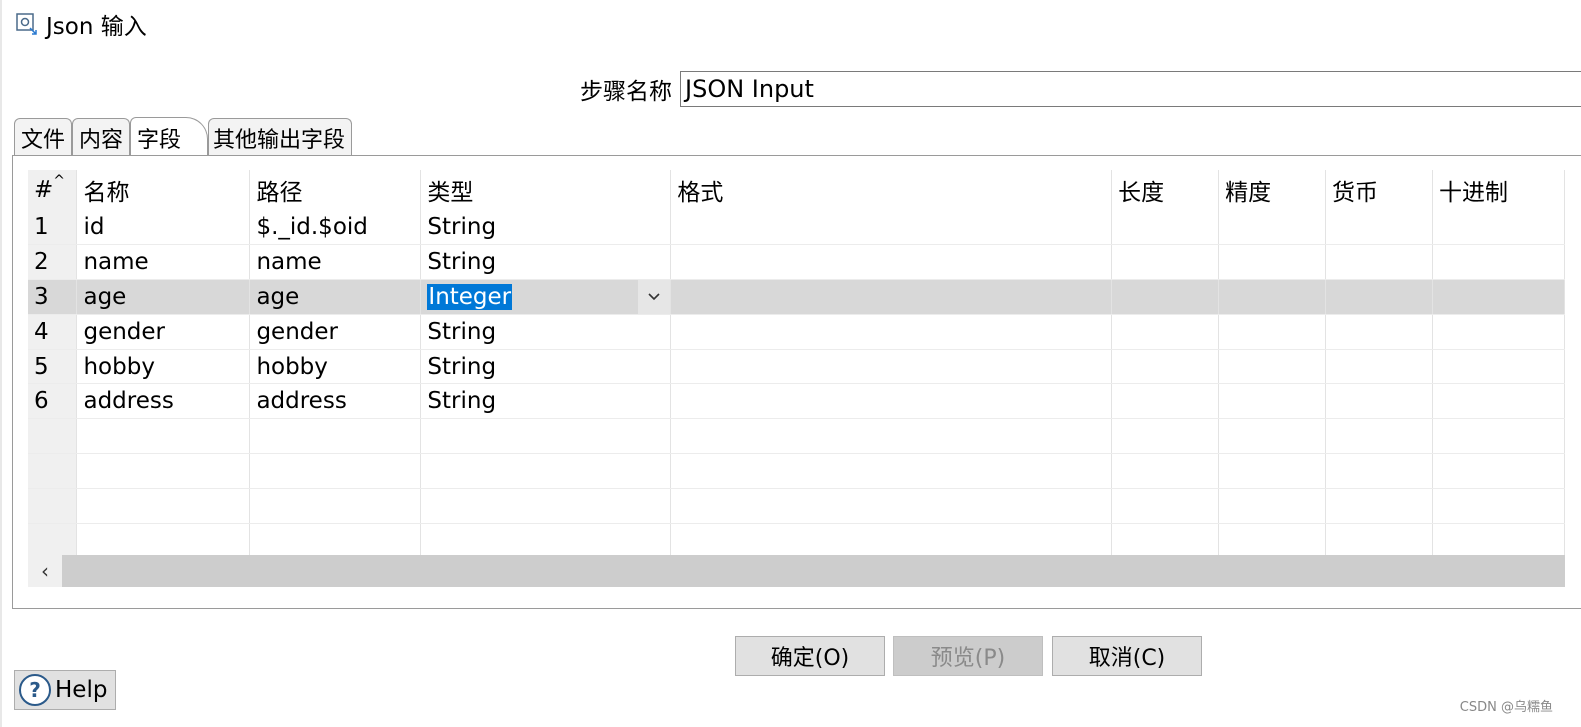 This screenshot has width=1581, height=727. Describe the element at coordinates (163, 367) in the screenshot. I see `cell-name: hobby` at that location.